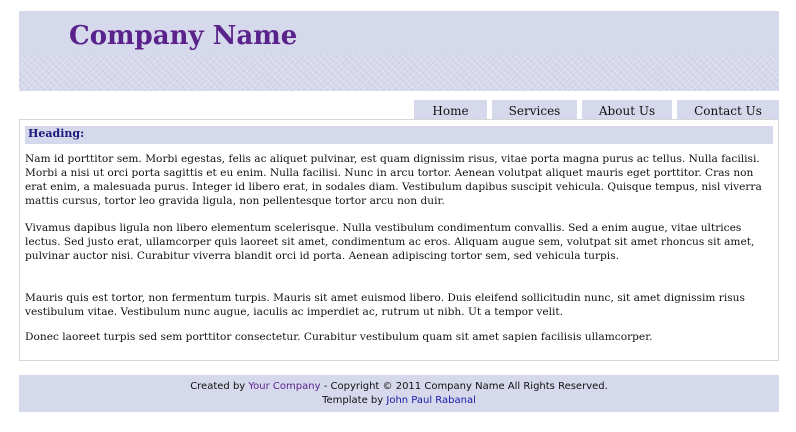  What do you see at coordinates (398, 110) in the screenshot?
I see `main-nav: Home Services About Us Contact Us` at bounding box center [398, 110].